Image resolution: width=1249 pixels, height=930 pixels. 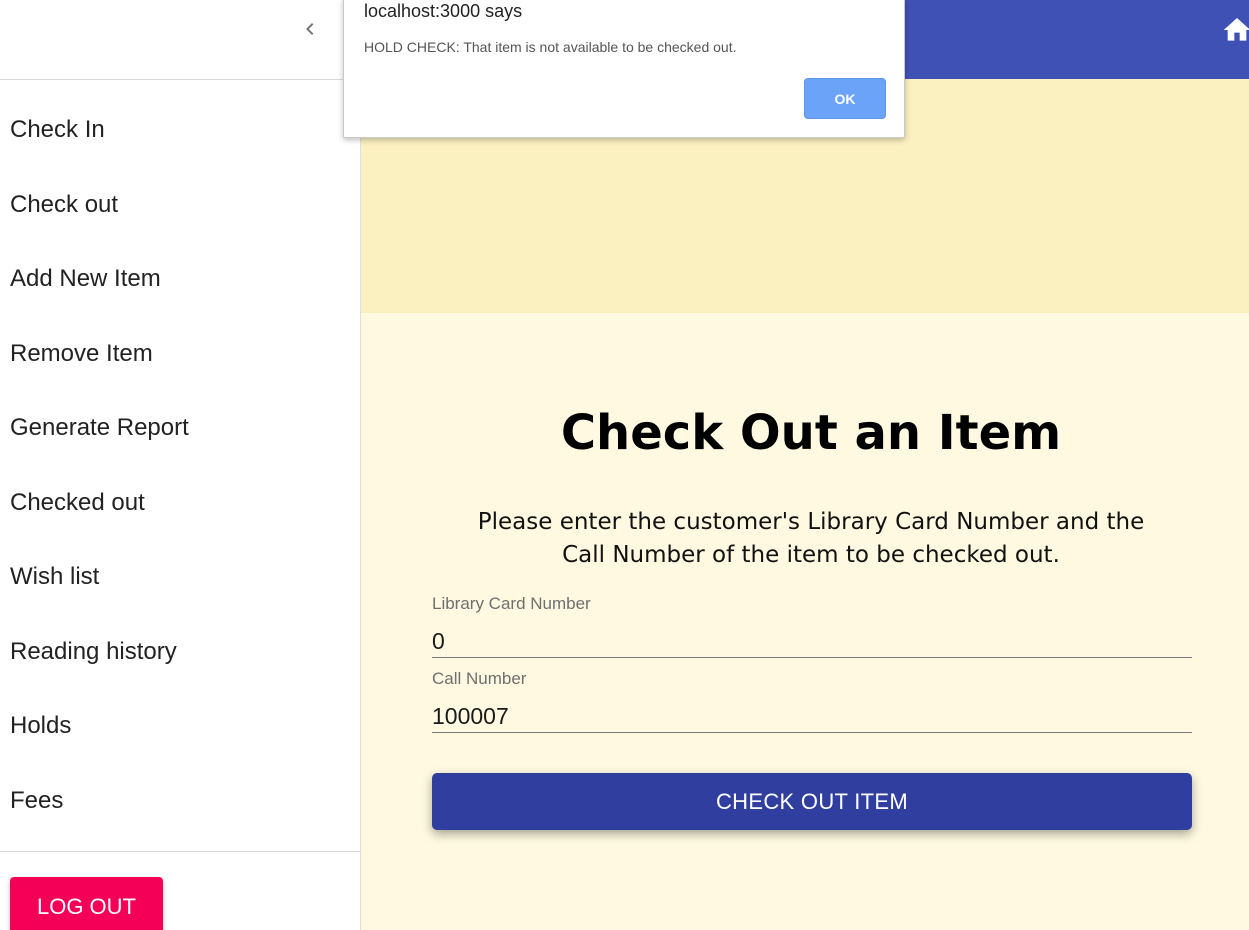 I want to click on call-number-input, so click(x=812, y=716).